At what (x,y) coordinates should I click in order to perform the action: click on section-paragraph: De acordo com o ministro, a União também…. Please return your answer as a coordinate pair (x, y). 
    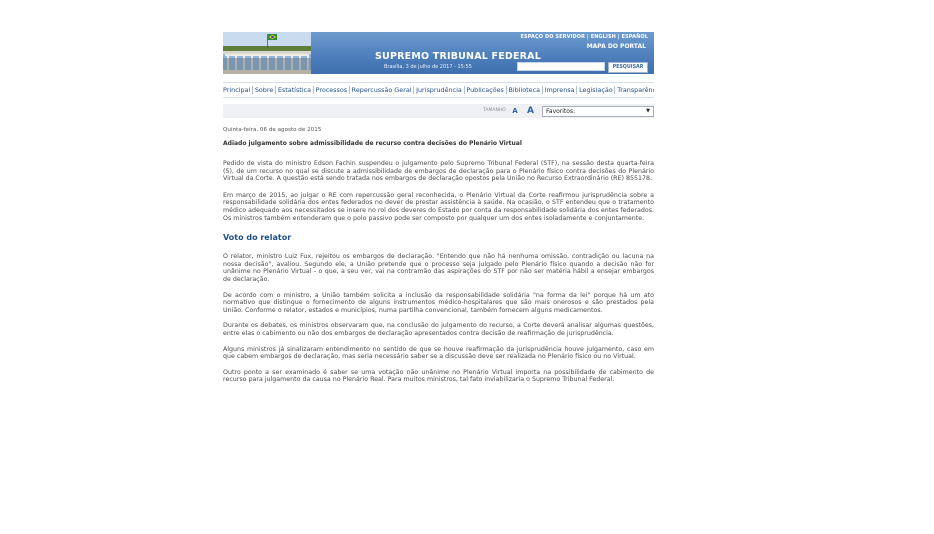
    Looking at the image, I should click on (438, 302).